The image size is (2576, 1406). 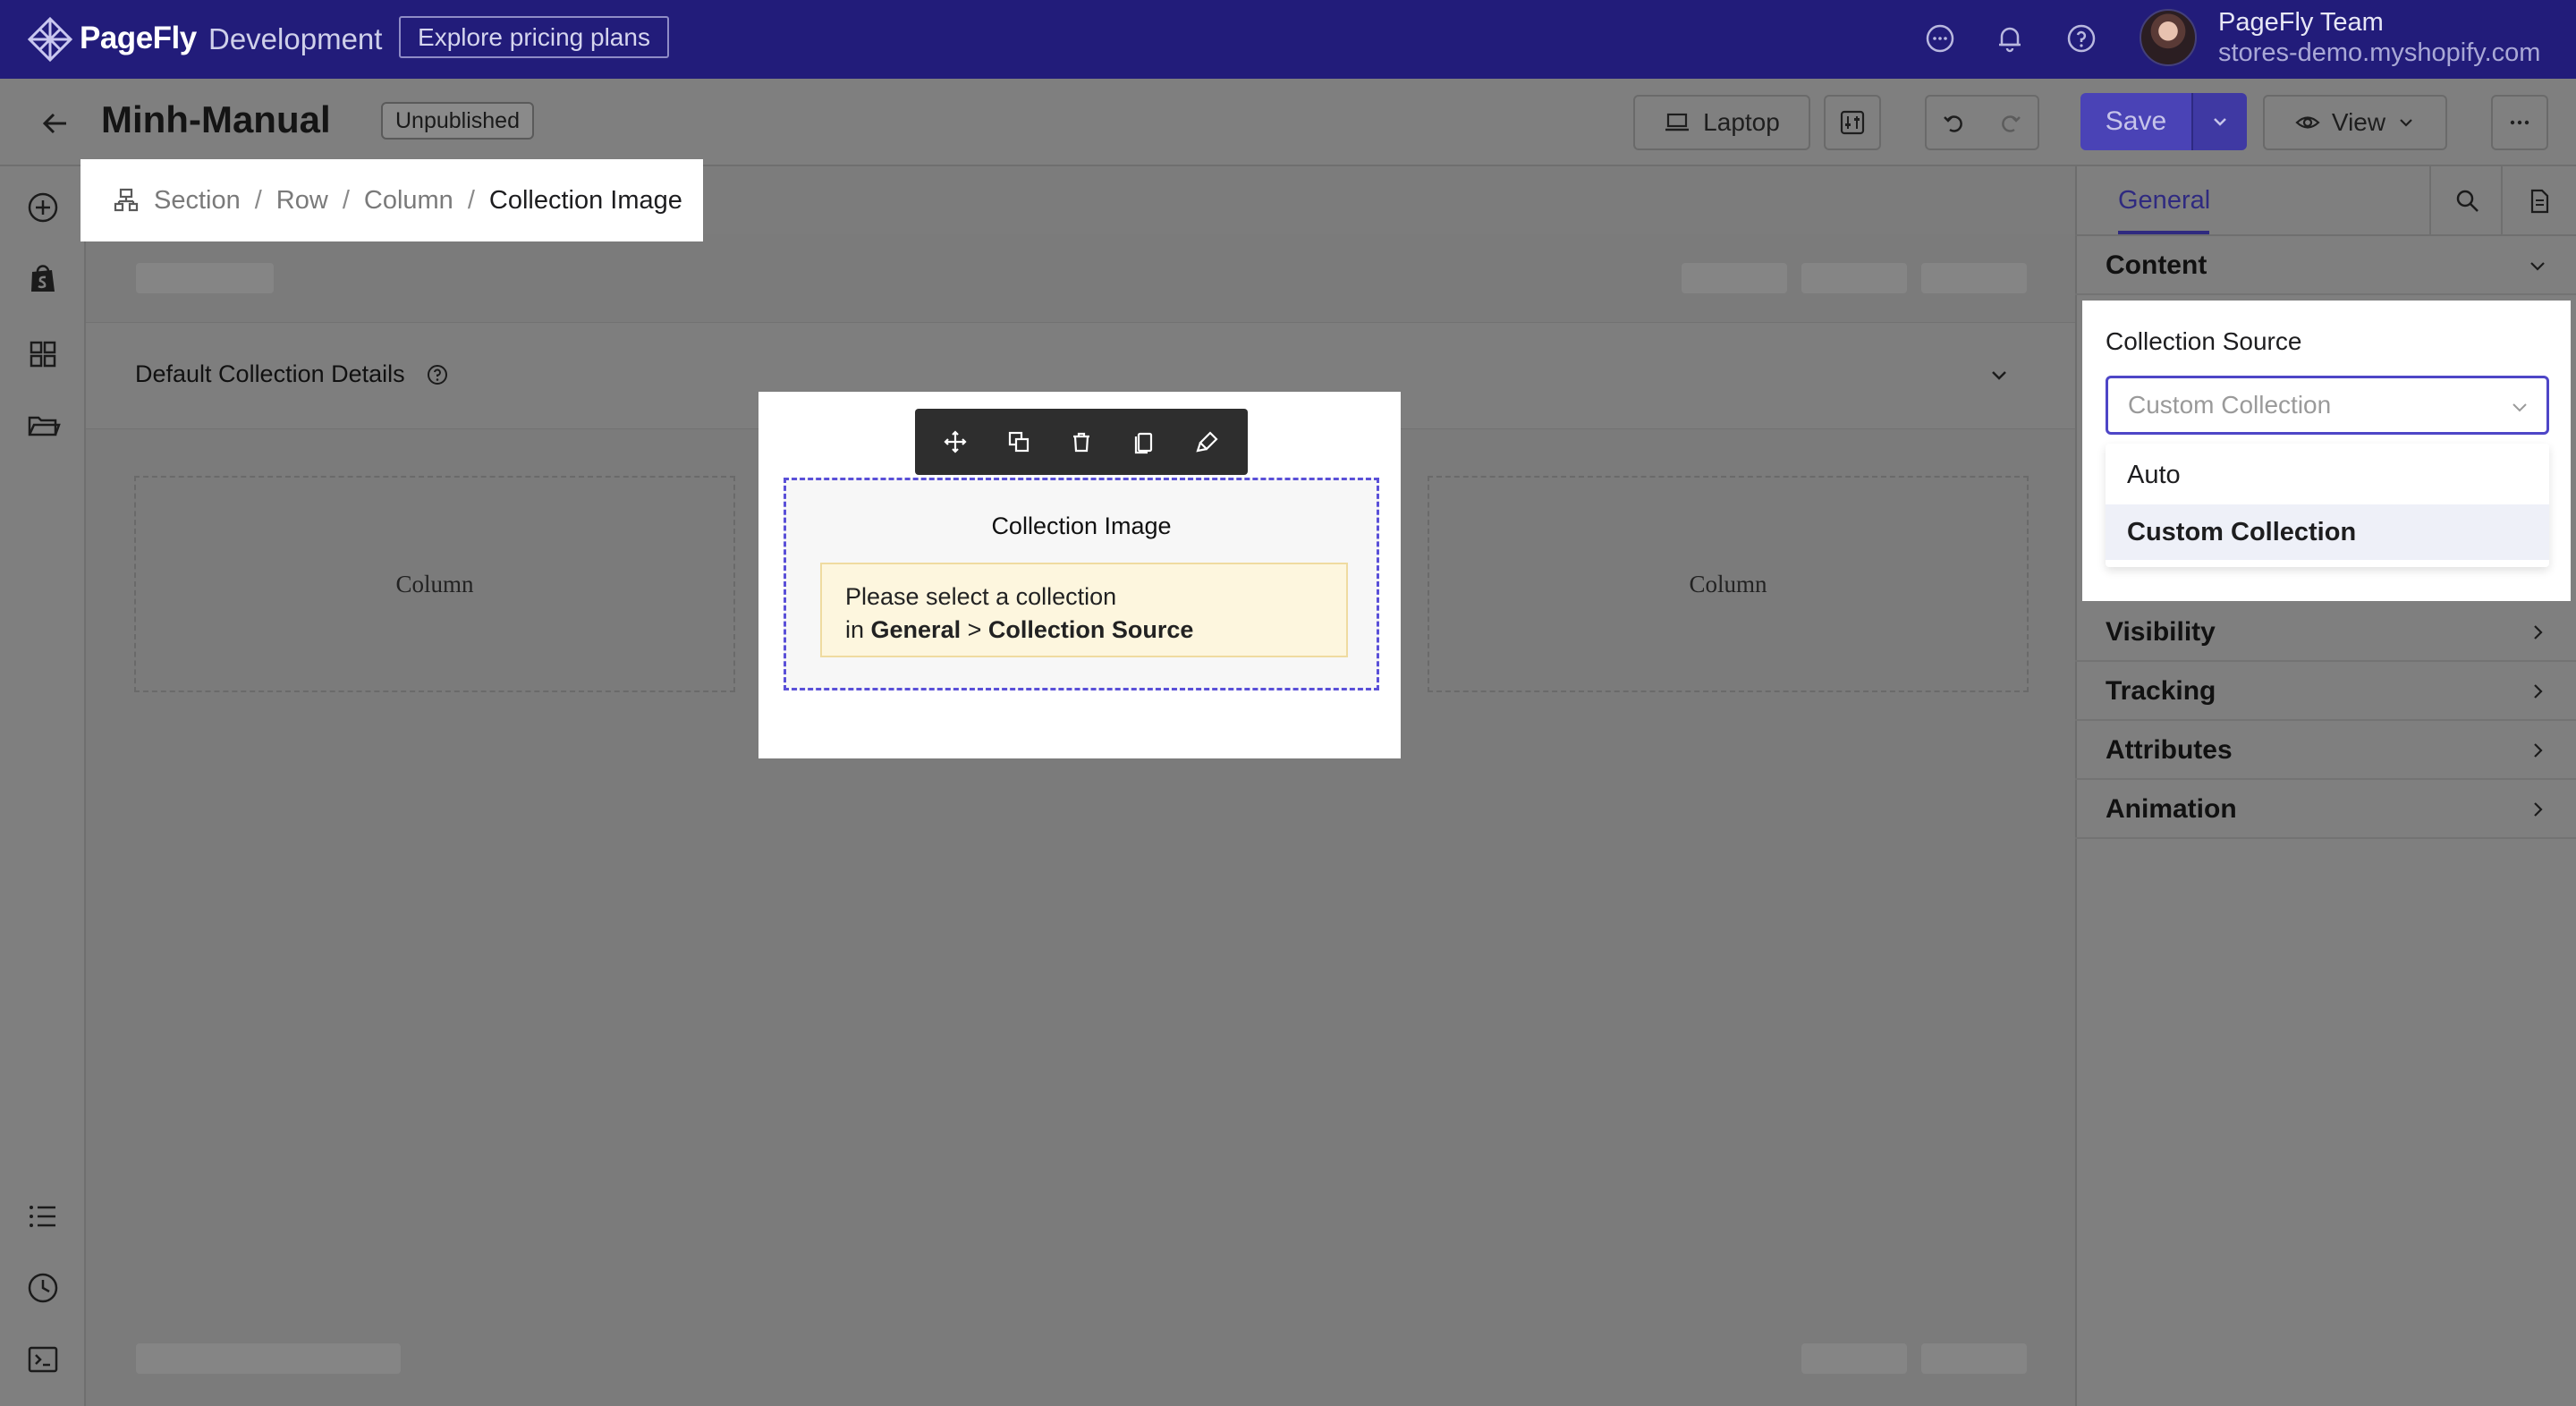 I want to click on trash-icon, so click(x=1080, y=443).